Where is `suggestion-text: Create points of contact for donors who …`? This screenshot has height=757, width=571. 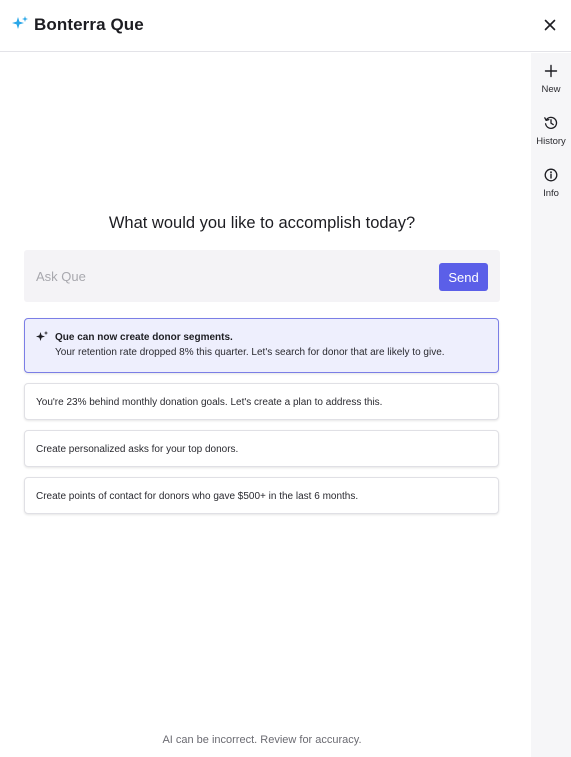
suggestion-text: Create points of contact for donors who … is located at coordinates (197, 496).